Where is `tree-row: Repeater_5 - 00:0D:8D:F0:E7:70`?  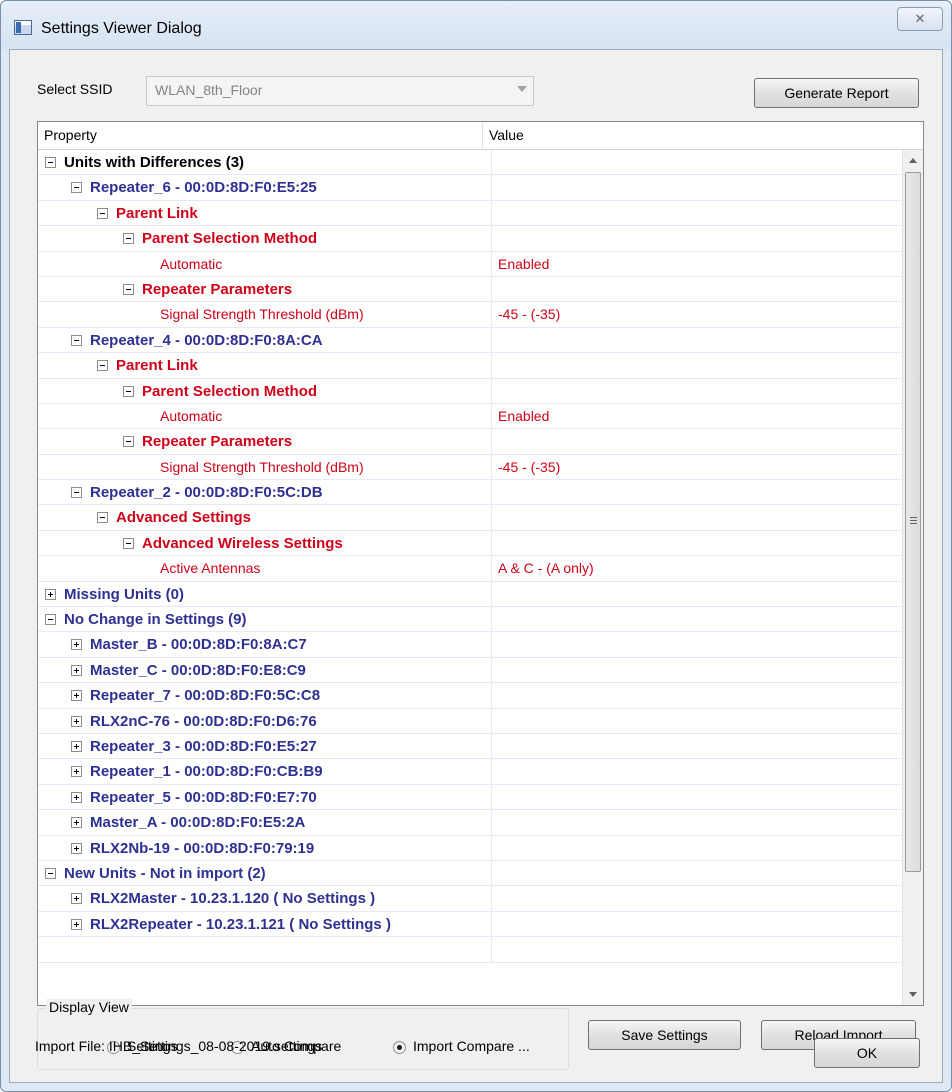 tree-row: Repeater_5 - 00:0D:8D:F0:E7:70 is located at coordinates (470, 797).